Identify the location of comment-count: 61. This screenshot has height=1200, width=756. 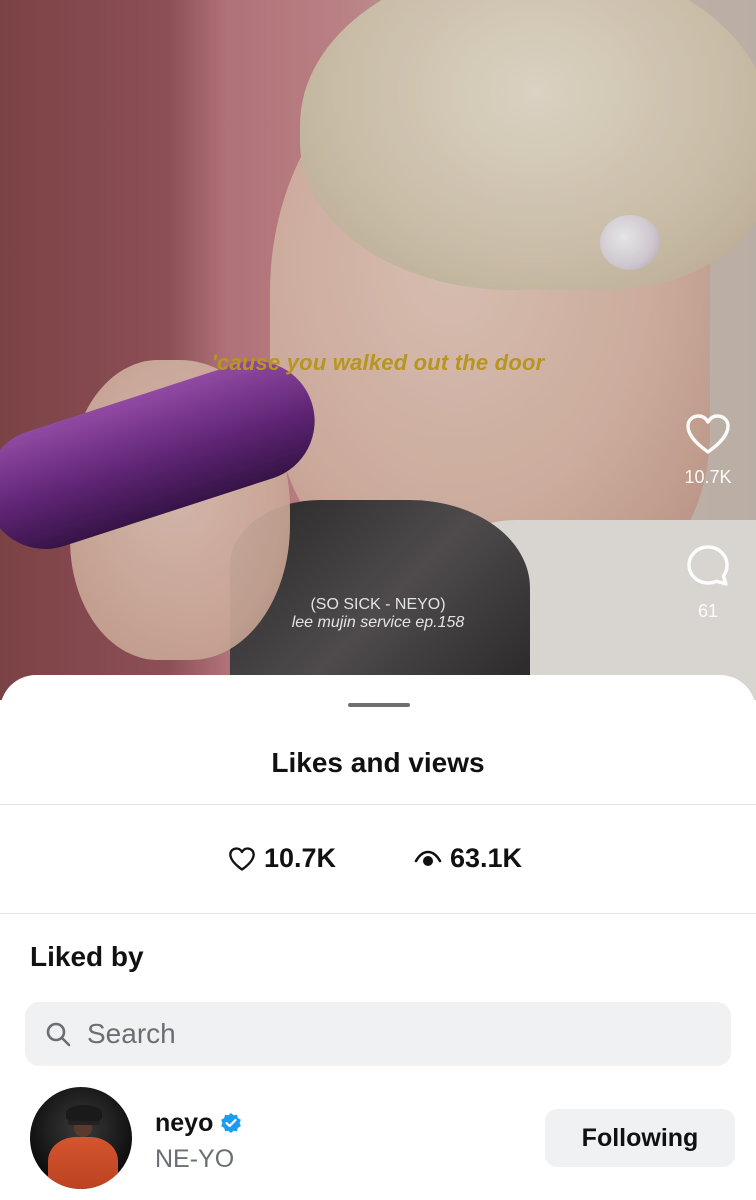
(708, 611).